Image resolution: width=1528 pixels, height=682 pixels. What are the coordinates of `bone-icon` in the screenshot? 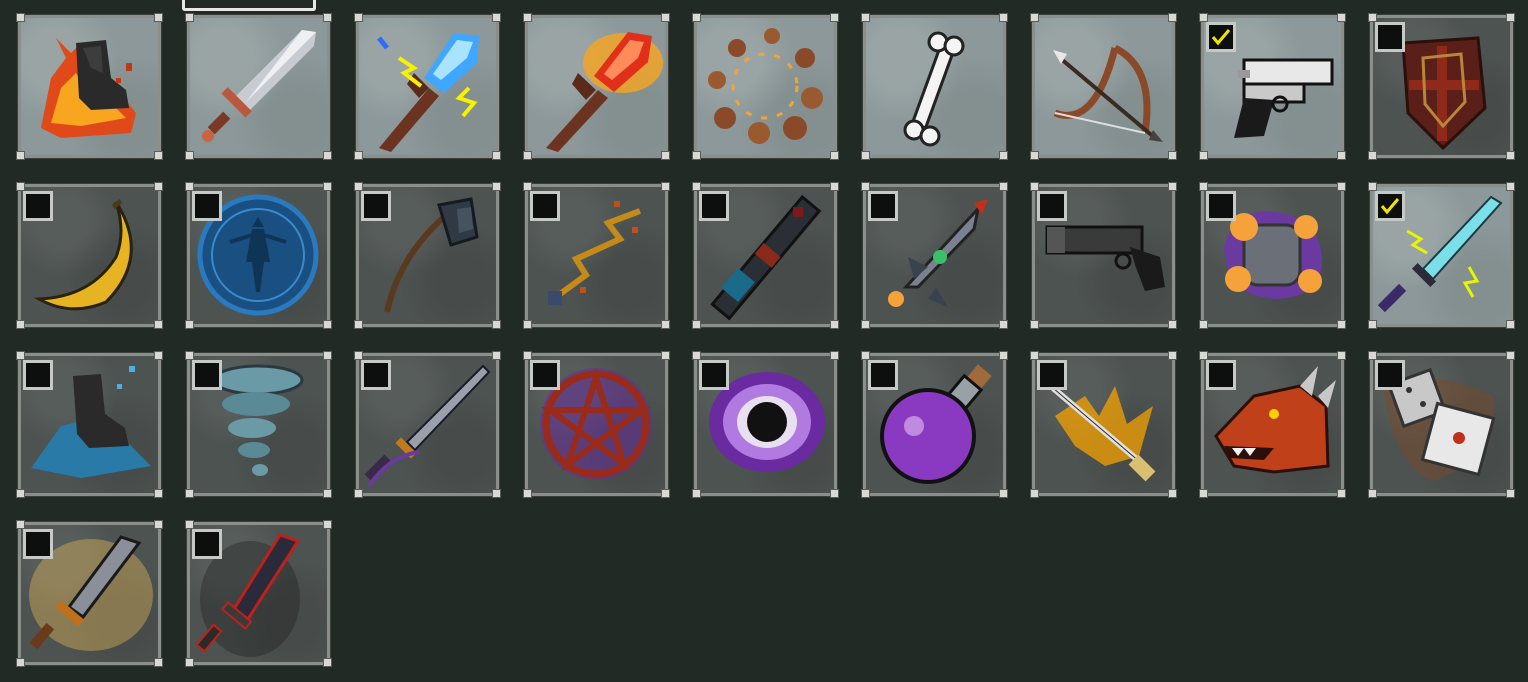 It's located at (934, 86).